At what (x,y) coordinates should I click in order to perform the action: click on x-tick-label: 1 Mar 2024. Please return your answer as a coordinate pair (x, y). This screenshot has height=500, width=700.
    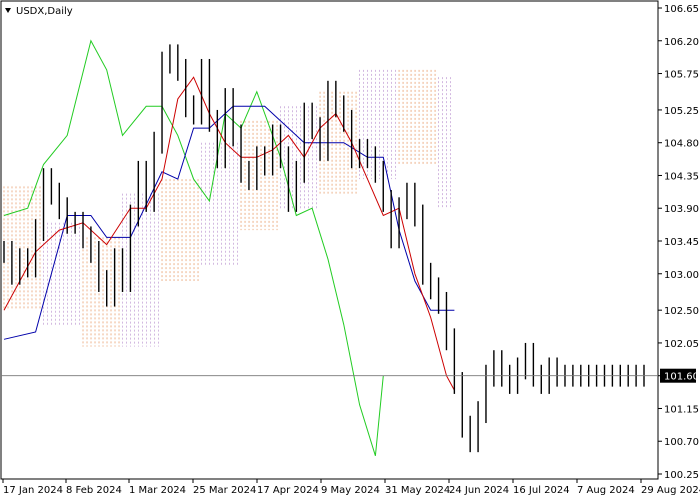
    Looking at the image, I should click on (157, 490).